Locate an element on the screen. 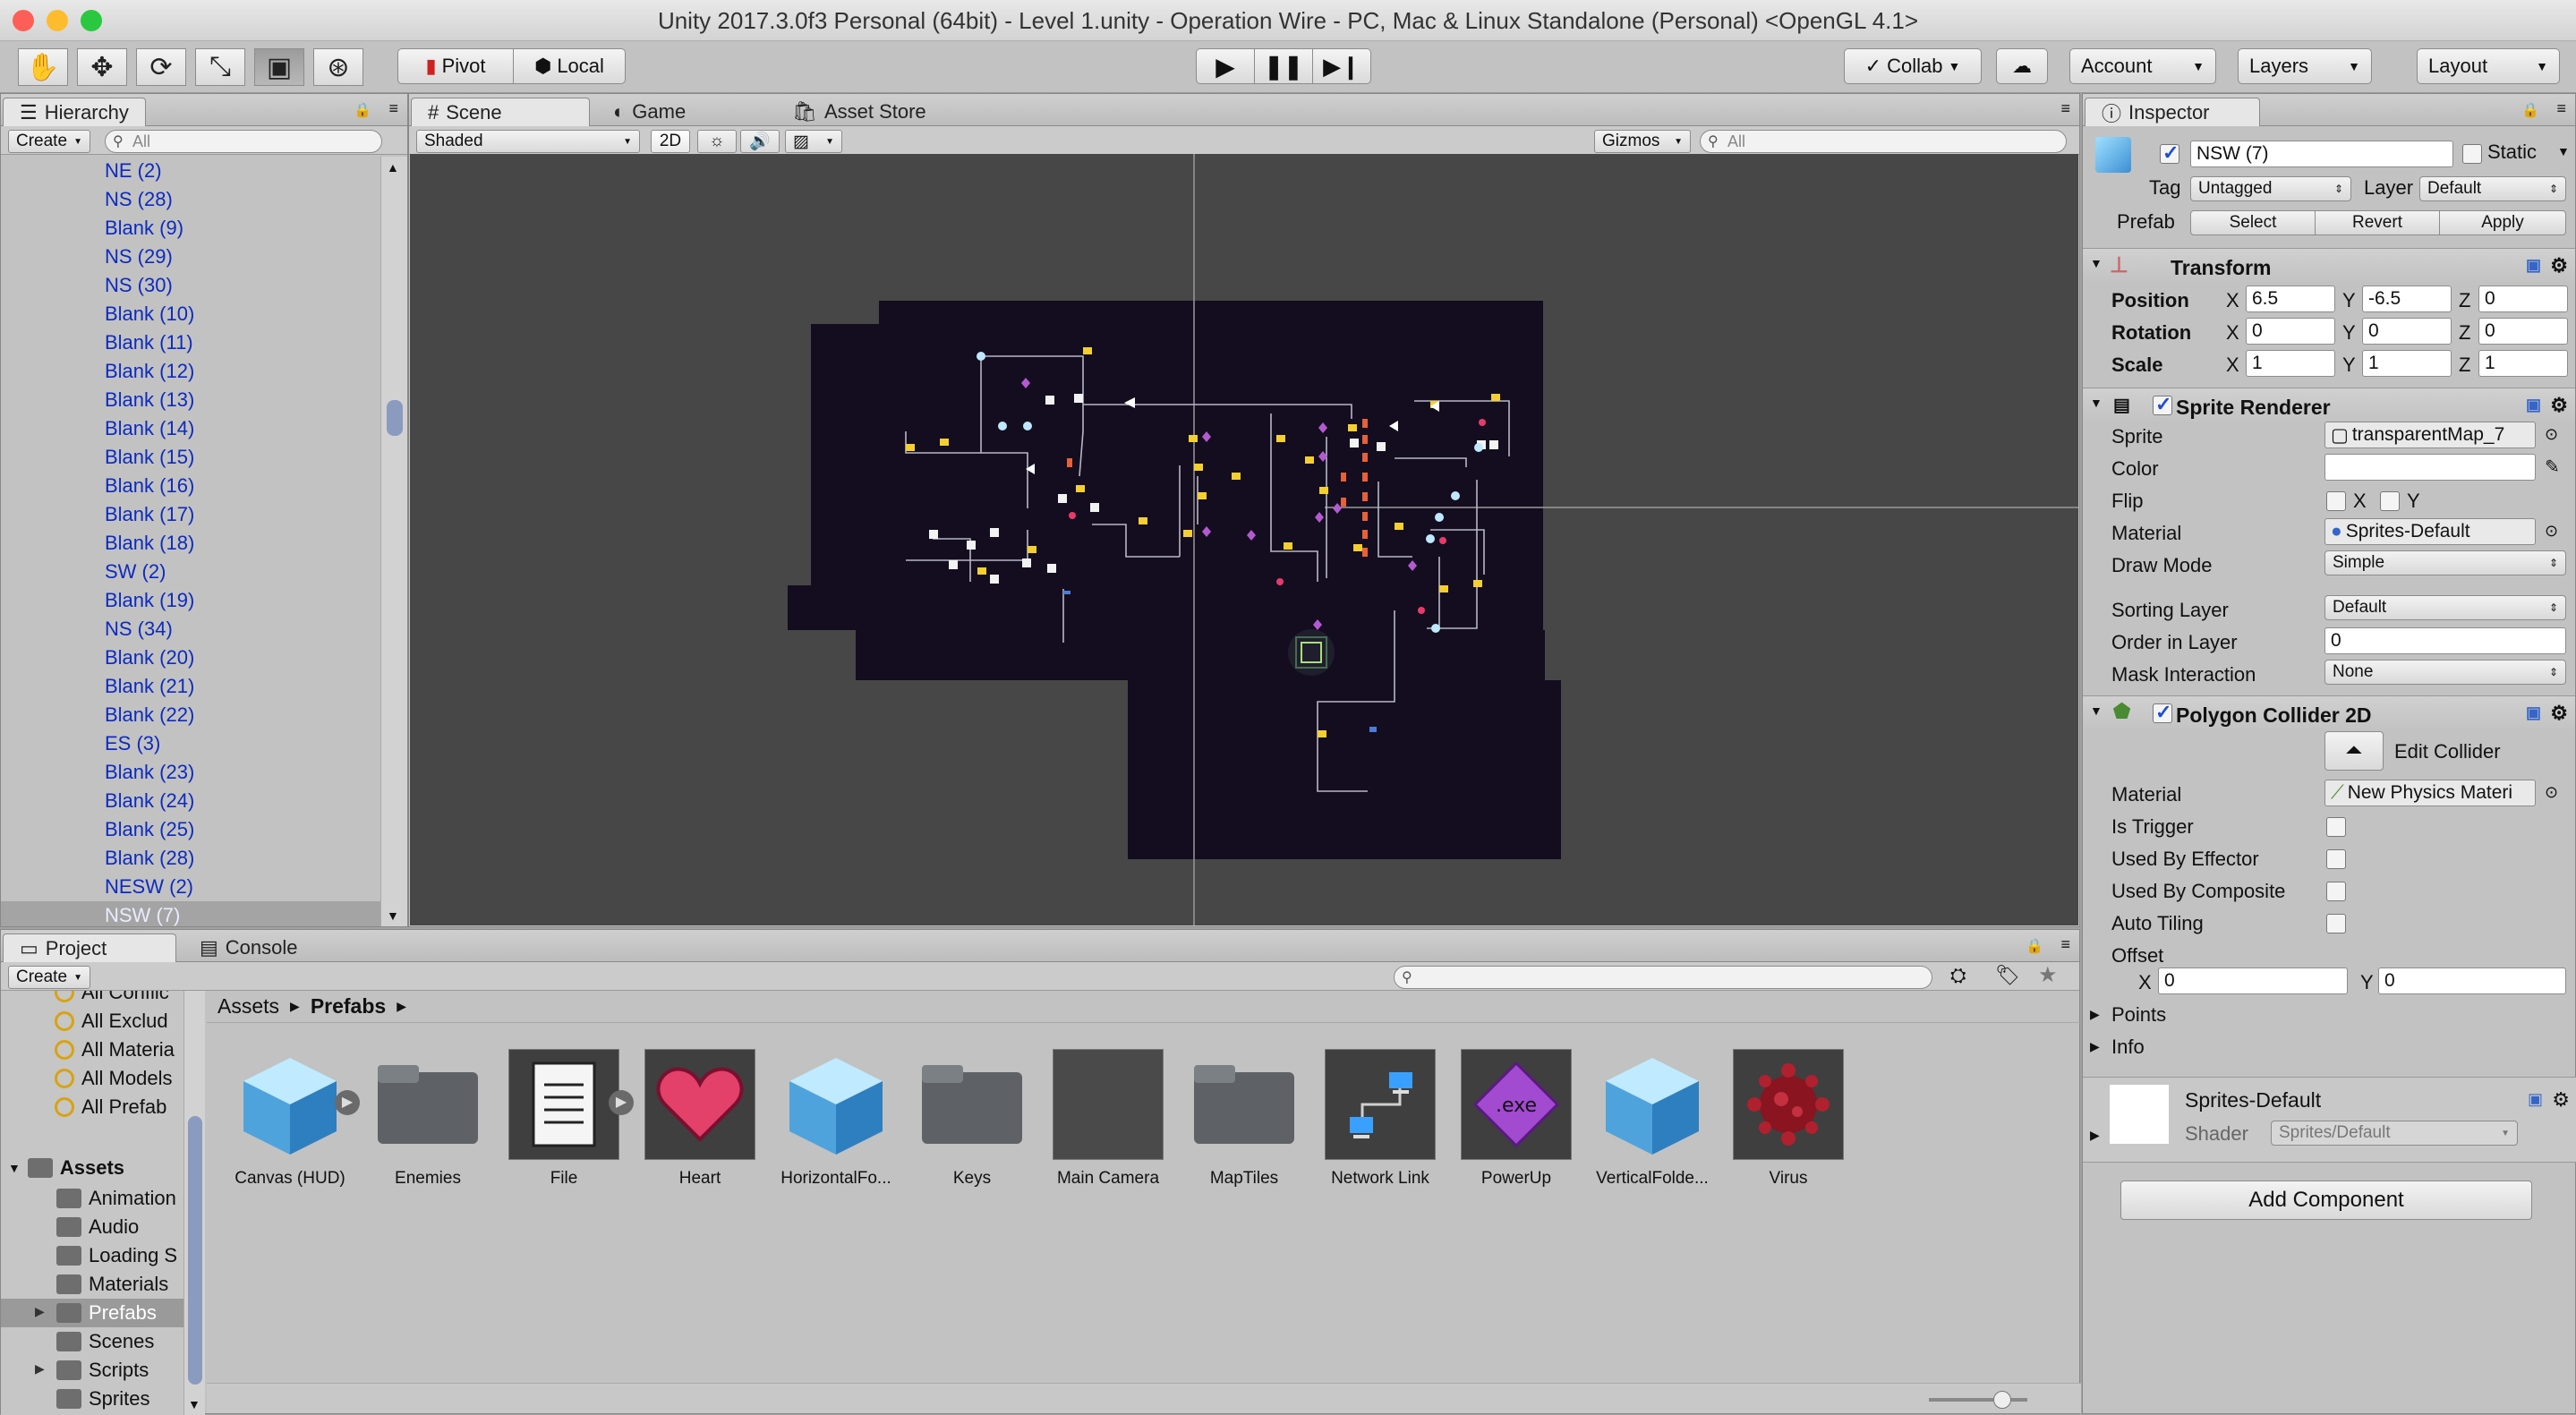  layer-dropdown: Default ⇕ is located at coordinates (2492, 188).